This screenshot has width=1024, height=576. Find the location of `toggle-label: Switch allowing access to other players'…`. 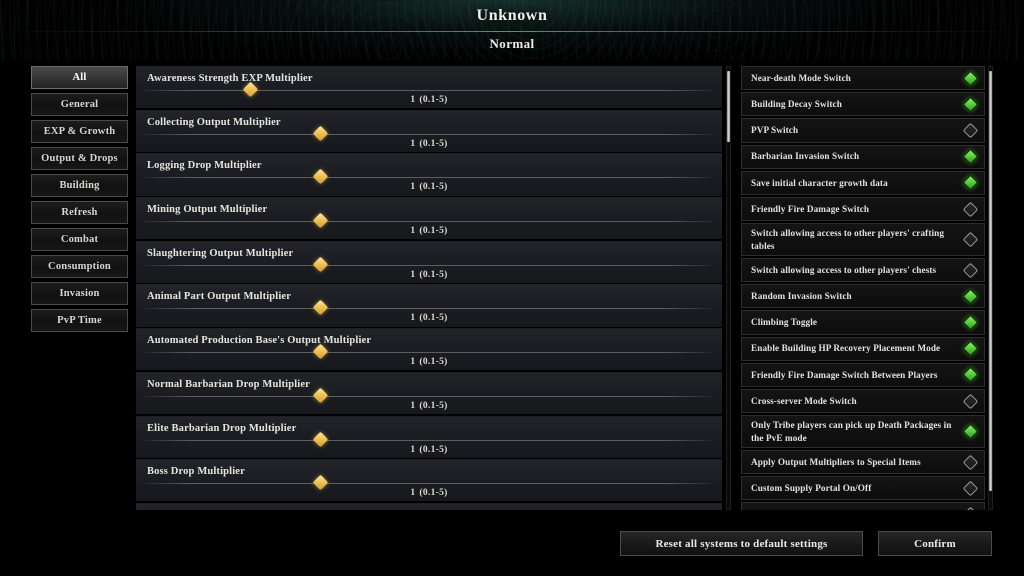

toggle-label: Switch allowing access to other players'… is located at coordinates (844, 269).